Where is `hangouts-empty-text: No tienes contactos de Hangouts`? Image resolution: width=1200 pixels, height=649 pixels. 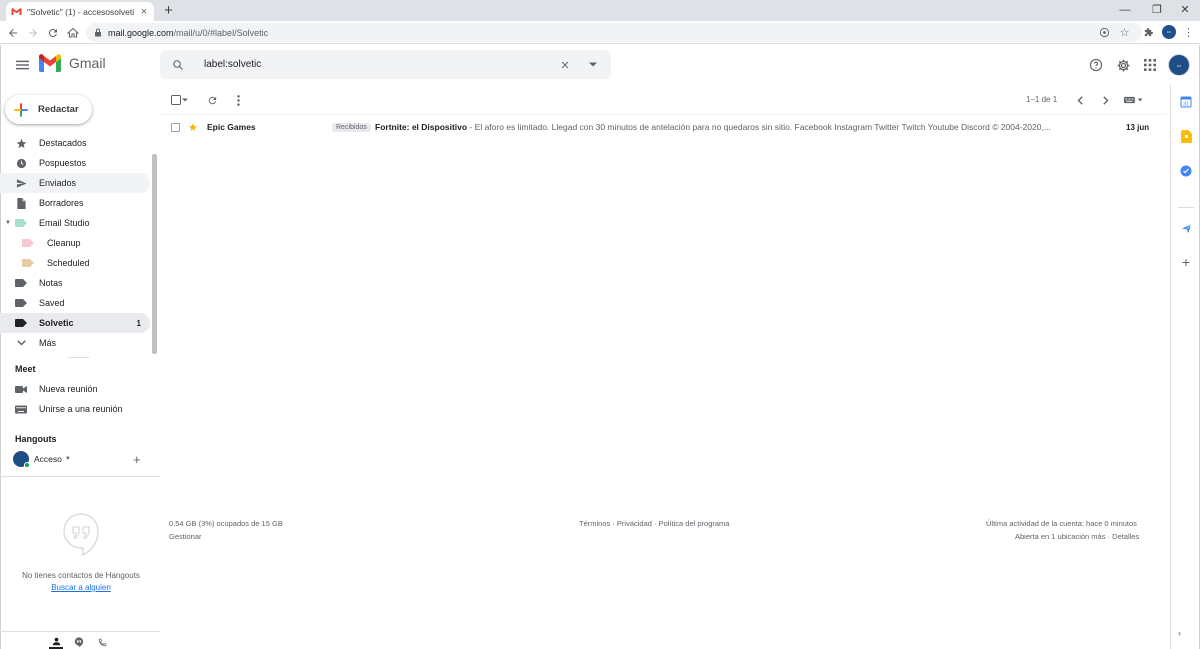
hangouts-empty-text: No tienes contactos de Hangouts is located at coordinates (81, 575).